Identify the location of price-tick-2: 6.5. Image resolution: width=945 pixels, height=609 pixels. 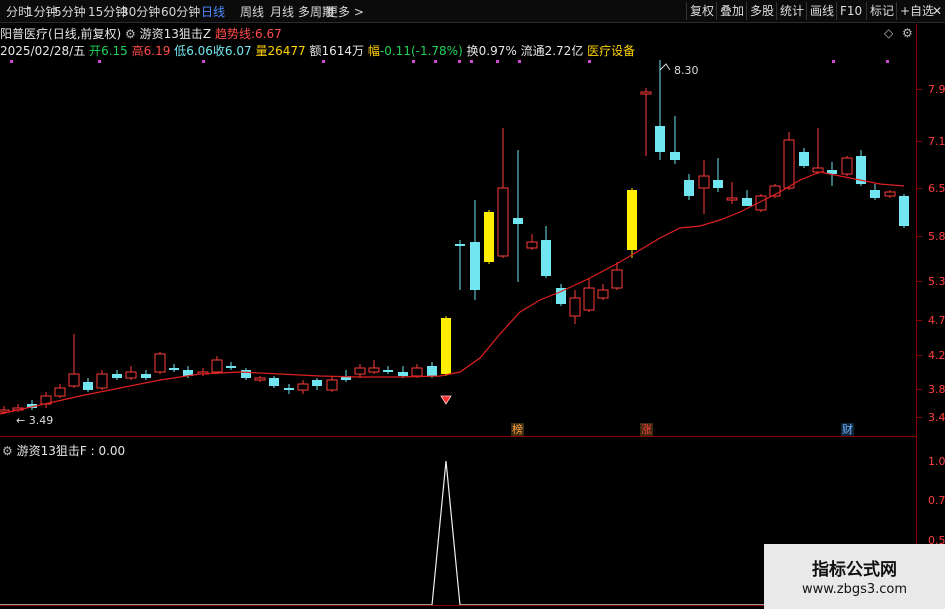
(936, 188).